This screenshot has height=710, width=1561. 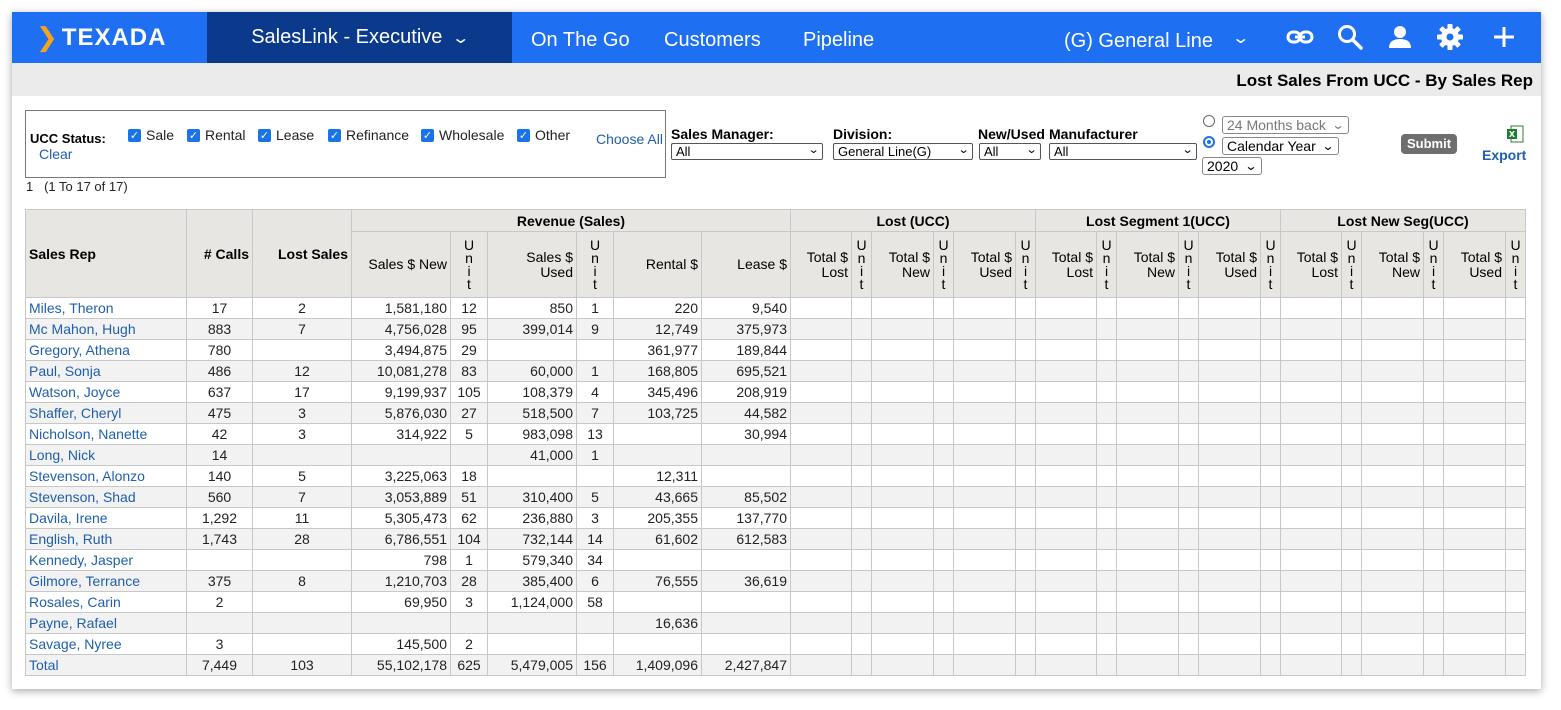 I want to click on cell-sales-used: 983,098, so click(x=532, y=434).